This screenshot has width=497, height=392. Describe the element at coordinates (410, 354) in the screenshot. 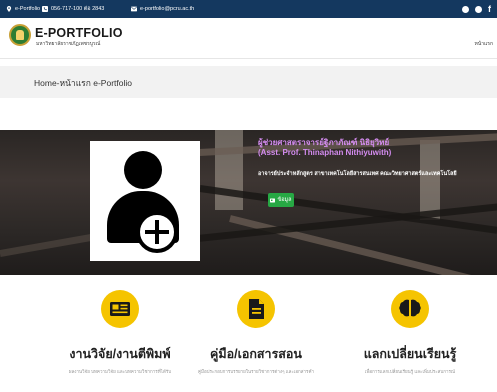

I see `feature-title: แลกเปลี่ยนเรียนรู้` at that location.